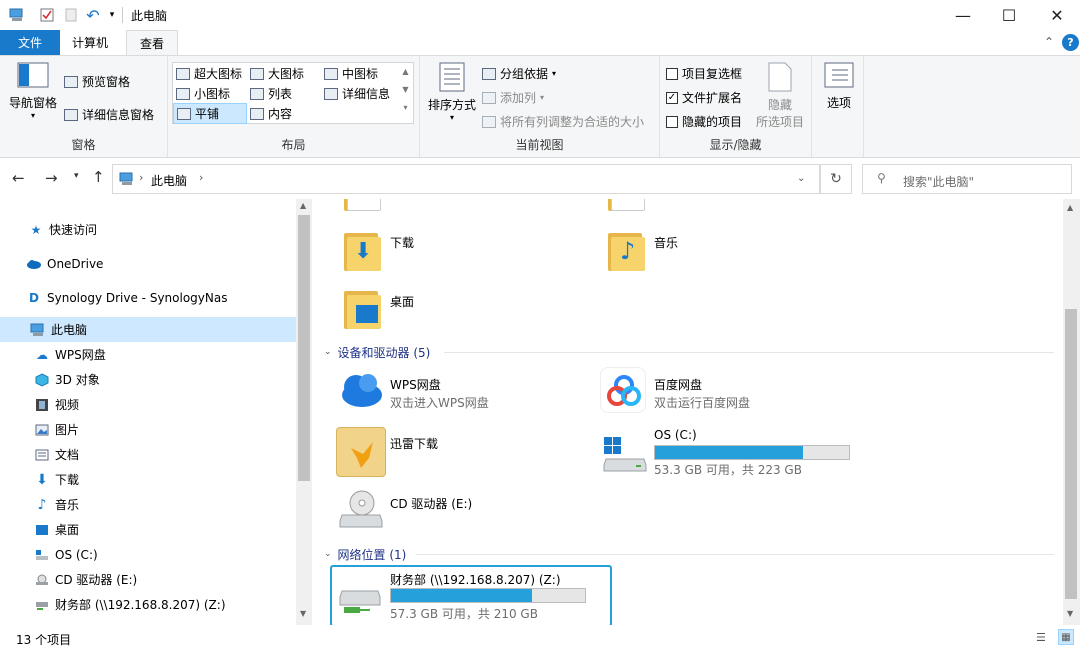 This screenshot has width=1080, height=650. I want to click on details-view-icon: ☰, so click(1041, 637).